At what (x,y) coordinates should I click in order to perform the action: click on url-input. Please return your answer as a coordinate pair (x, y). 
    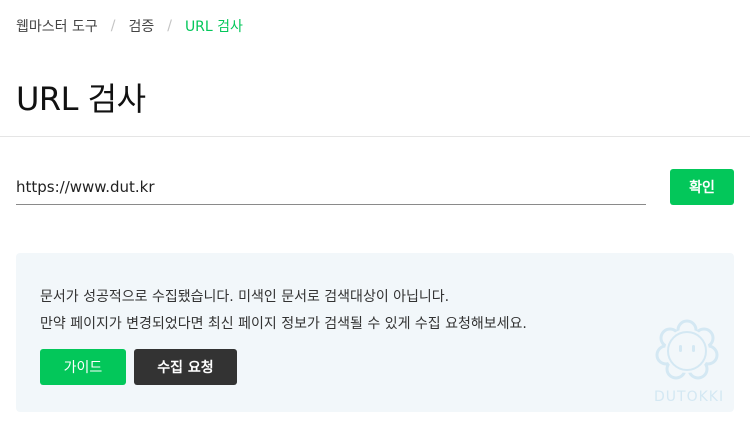
    Looking at the image, I should click on (331, 187).